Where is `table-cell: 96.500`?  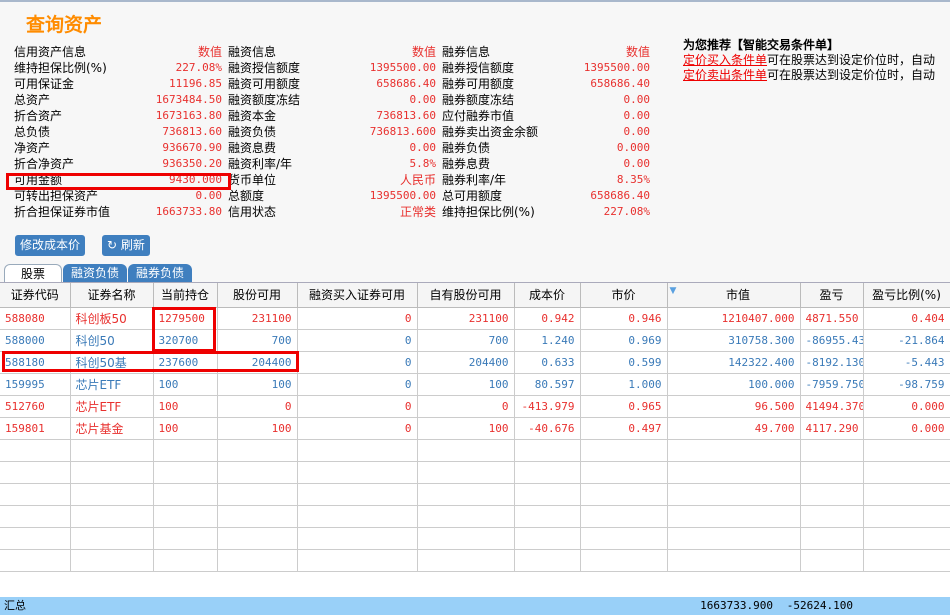
table-cell: 96.500 is located at coordinates (734, 406).